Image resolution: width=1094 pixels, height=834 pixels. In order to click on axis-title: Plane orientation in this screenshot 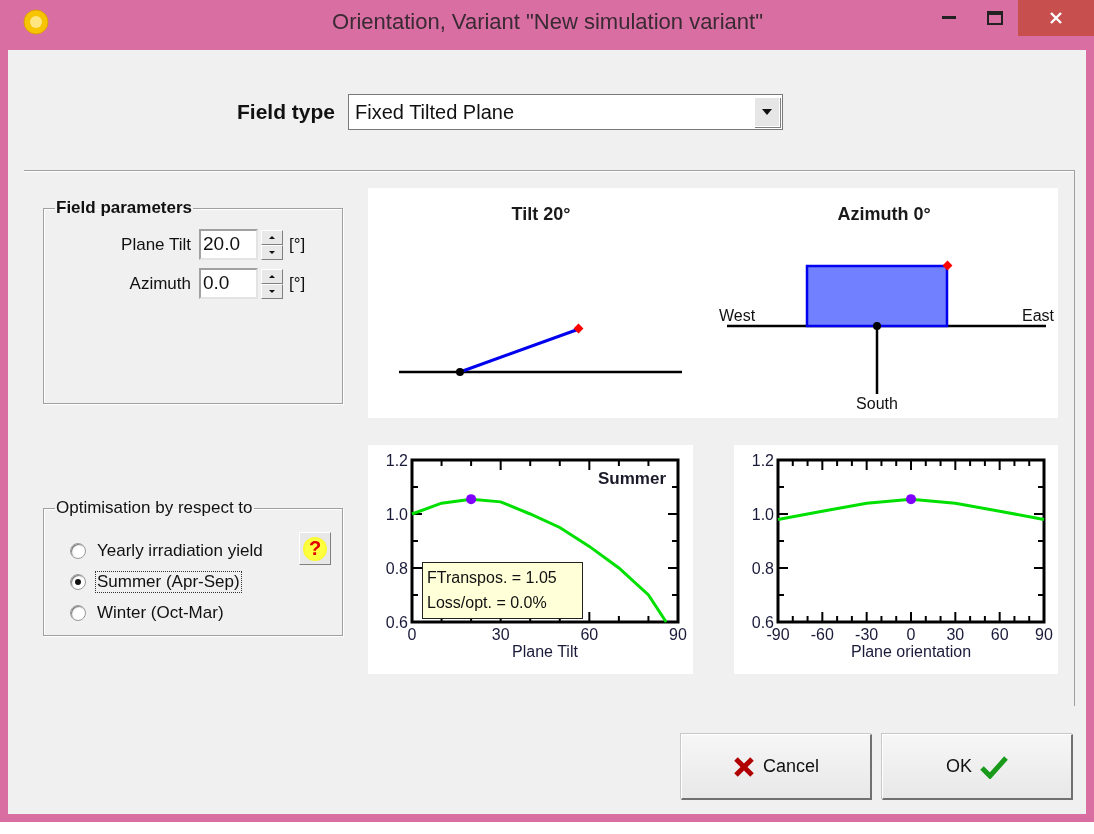, I will do `click(911, 651)`.